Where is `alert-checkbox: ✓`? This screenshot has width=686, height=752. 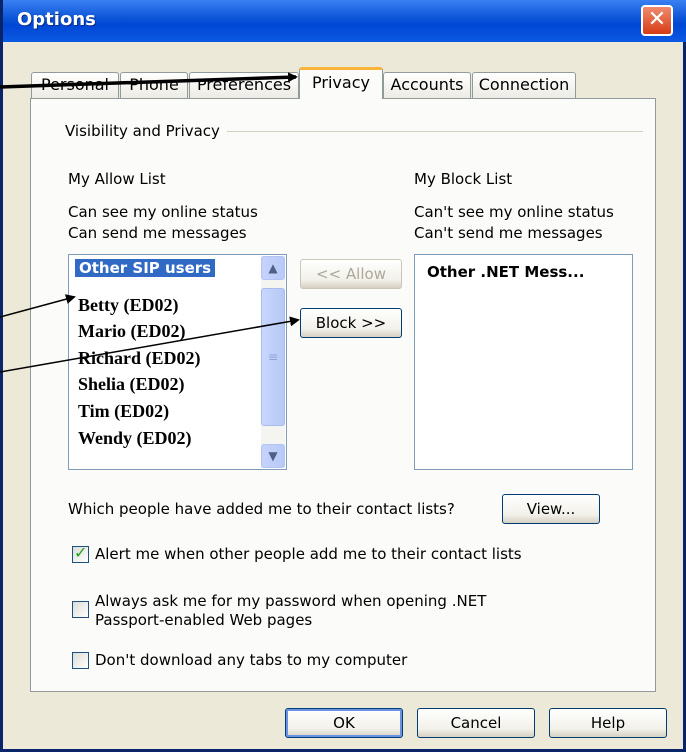 alert-checkbox: ✓ is located at coordinates (80, 553).